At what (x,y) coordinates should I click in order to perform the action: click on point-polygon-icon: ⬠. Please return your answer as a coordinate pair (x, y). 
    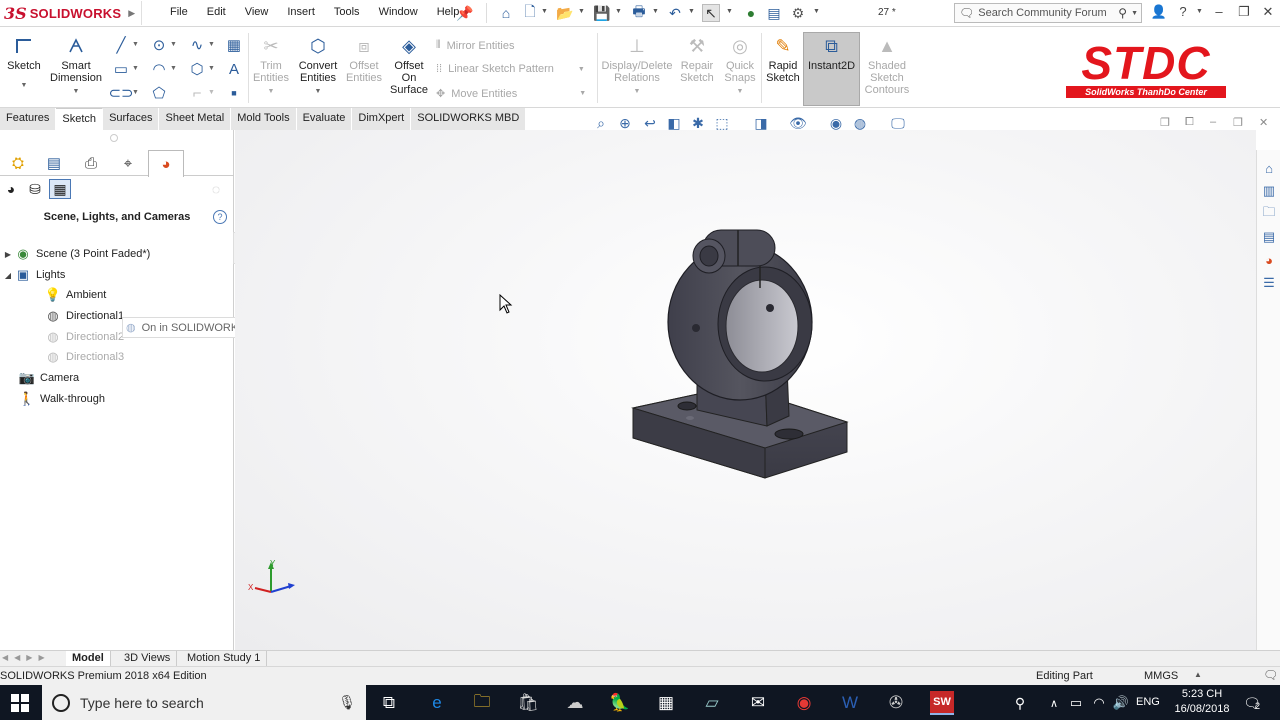
    Looking at the image, I should click on (159, 93).